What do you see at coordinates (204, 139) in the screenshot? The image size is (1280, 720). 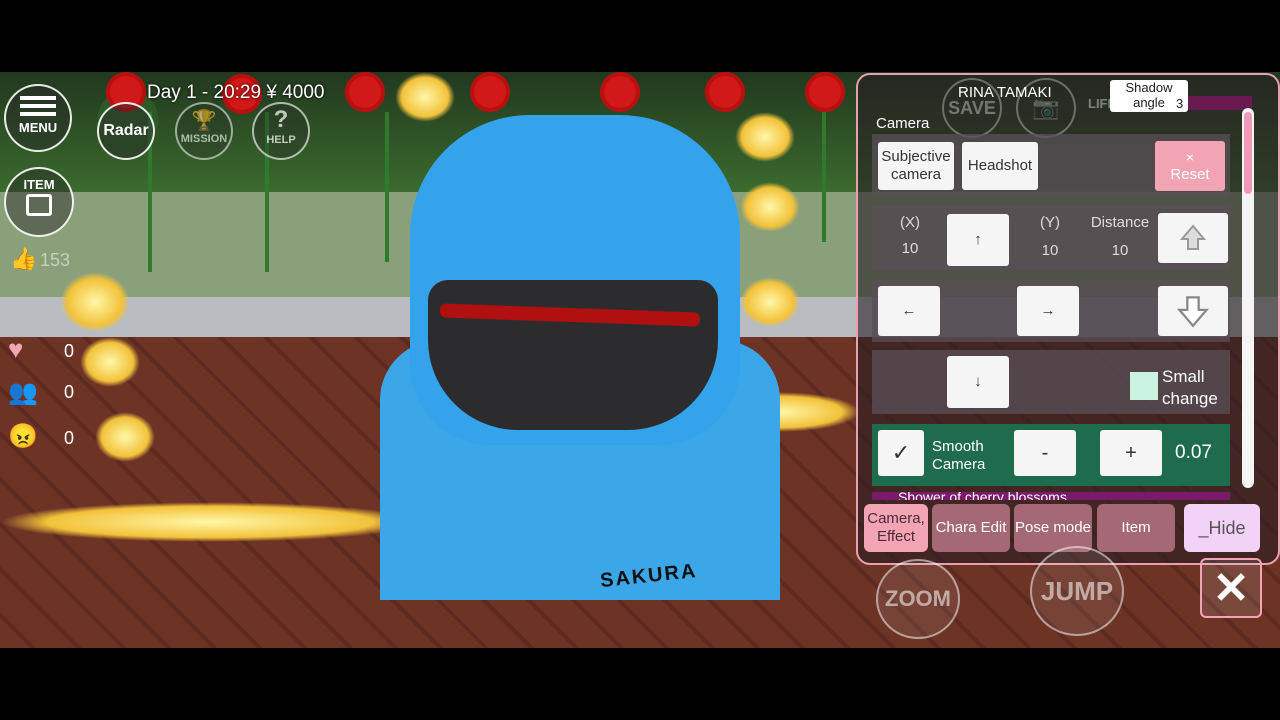 I see `mission-label: MISSION` at bounding box center [204, 139].